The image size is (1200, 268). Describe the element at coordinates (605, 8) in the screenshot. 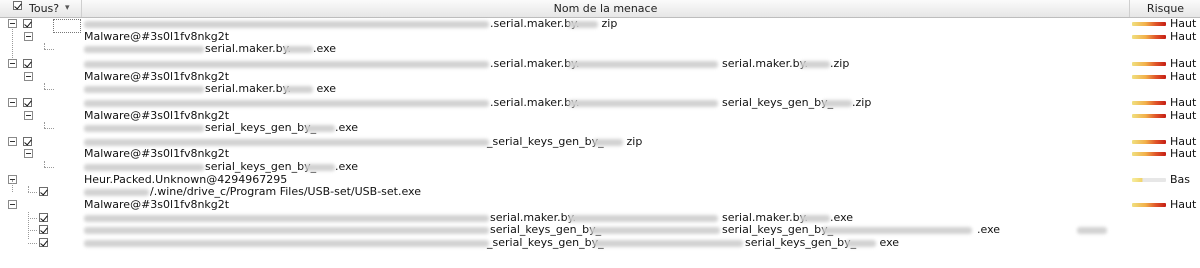

I see `column-header-threat-name: Nom de la menace` at that location.